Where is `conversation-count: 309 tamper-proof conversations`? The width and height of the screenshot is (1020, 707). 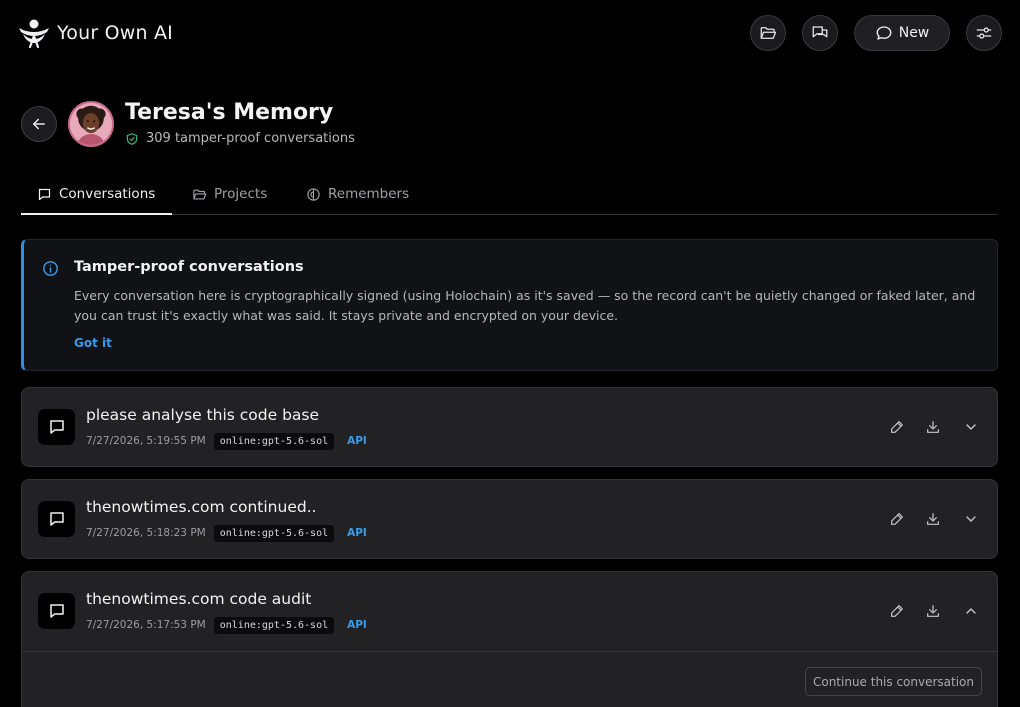 conversation-count: 309 tamper-proof conversations is located at coordinates (240, 138).